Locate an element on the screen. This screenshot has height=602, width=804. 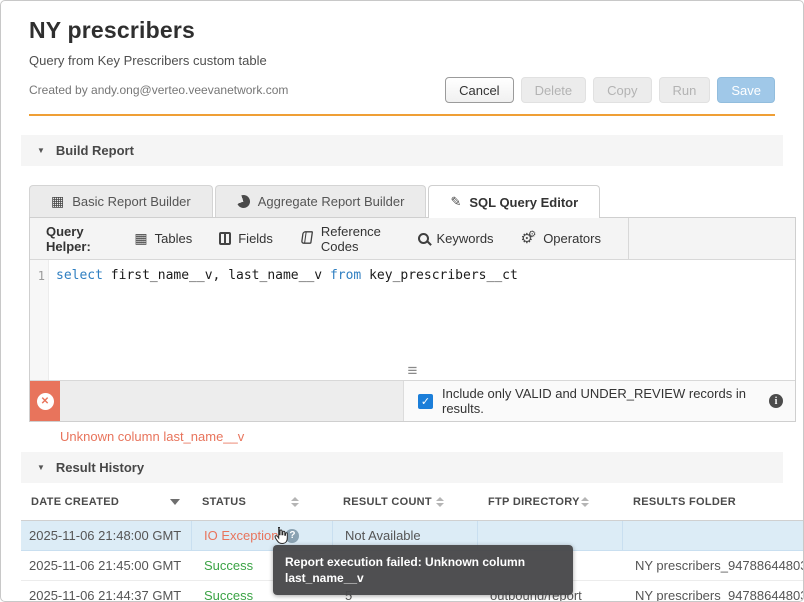
error-circle-icon: ✕ is located at coordinates (45, 401).